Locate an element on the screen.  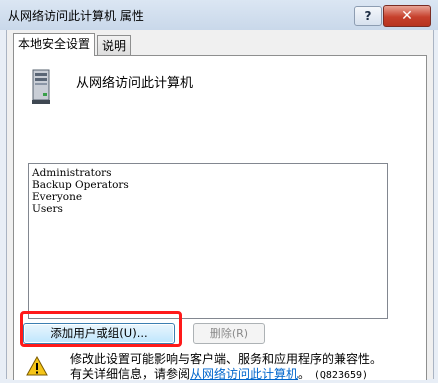
tab-explain: 说明 is located at coordinates (114, 45).